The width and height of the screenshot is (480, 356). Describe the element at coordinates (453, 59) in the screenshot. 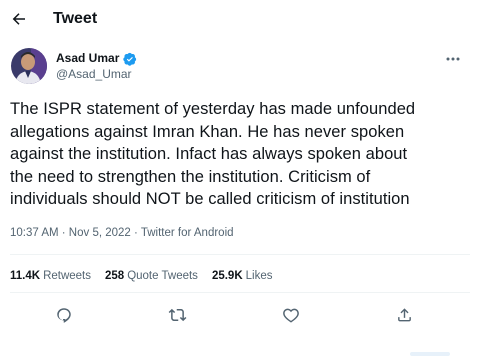

I see `more-options-icon` at that location.